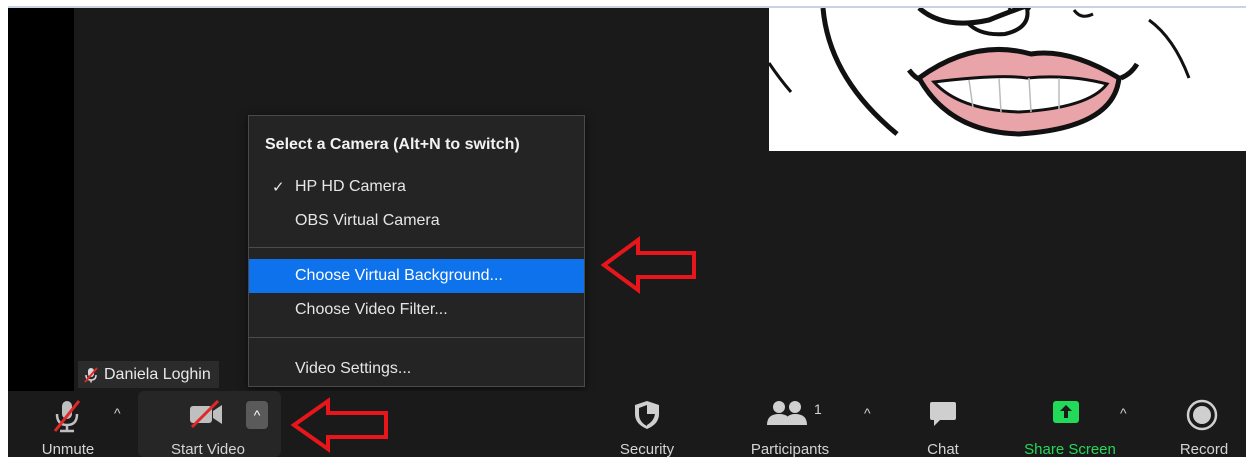  What do you see at coordinates (392, 144) in the screenshot?
I see `camera-menu-title: Select a Camera (Alt+N to switch)` at bounding box center [392, 144].